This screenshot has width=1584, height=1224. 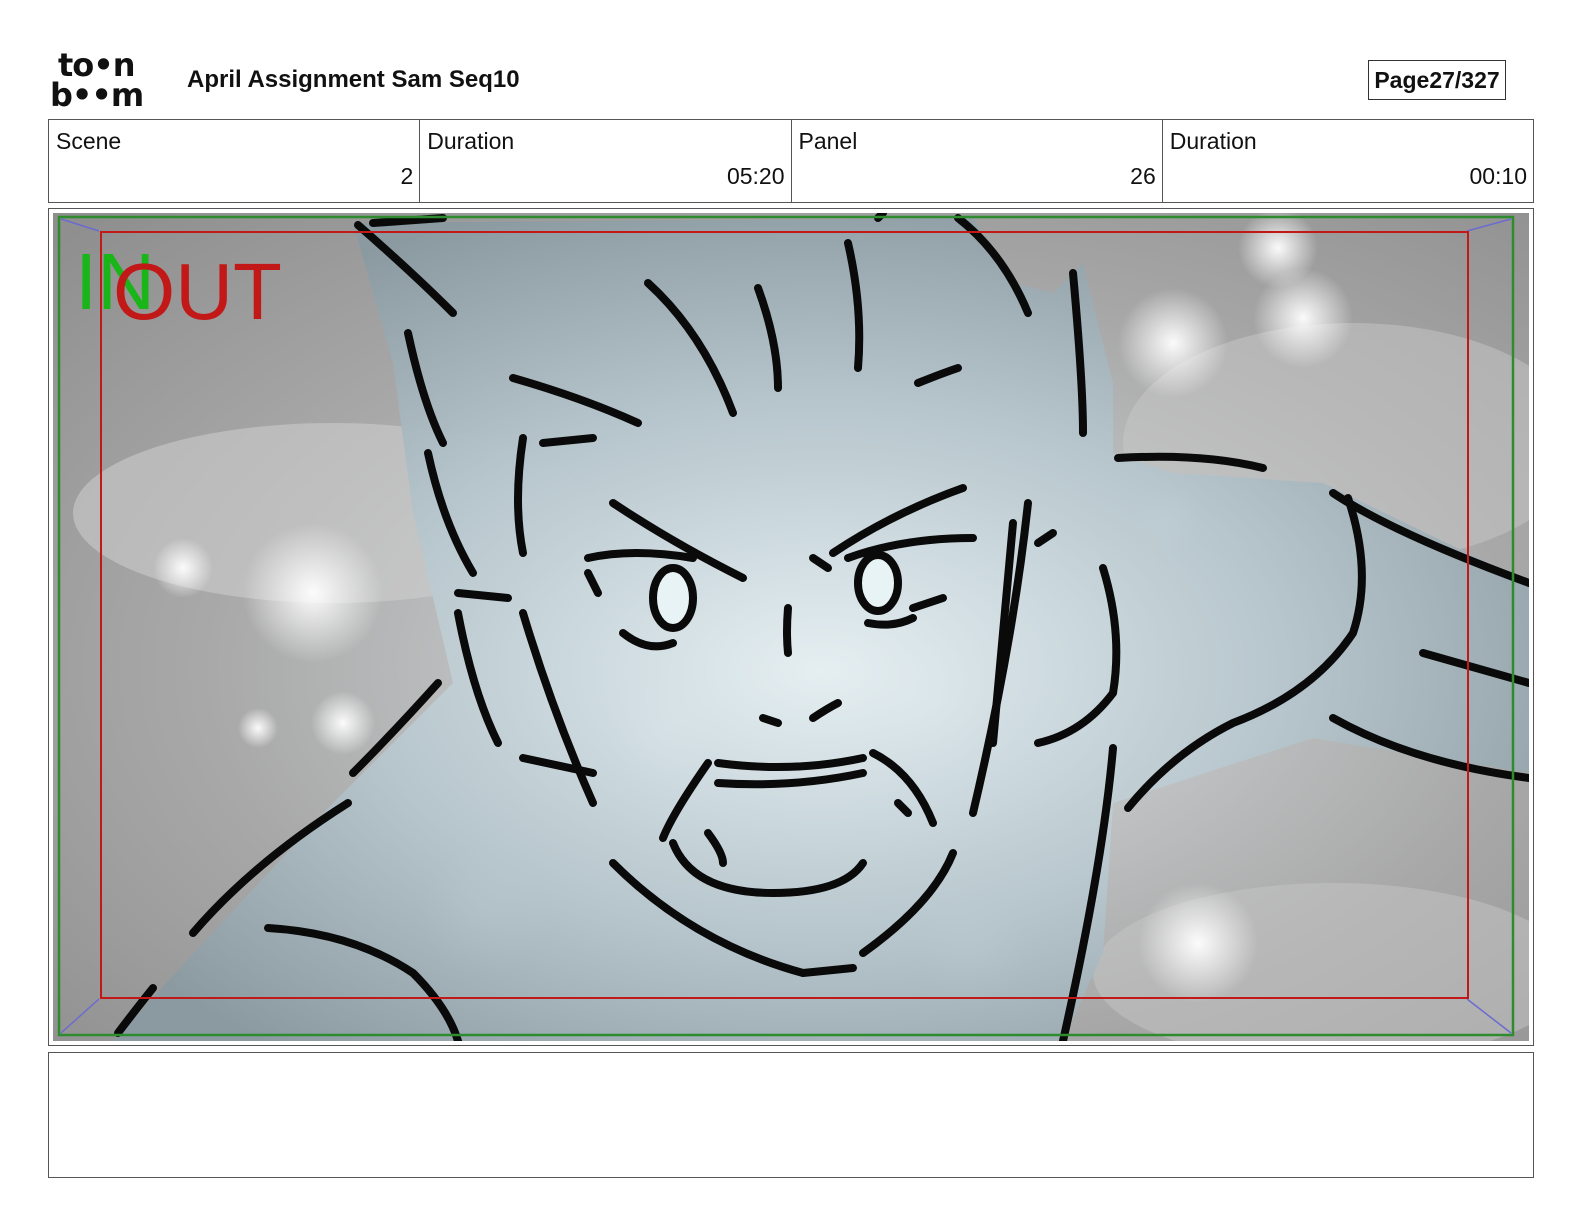 What do you see at coordinates (791, 1115) in the screenshot?
I see `caption-box` at bounding box center [791, 1115].